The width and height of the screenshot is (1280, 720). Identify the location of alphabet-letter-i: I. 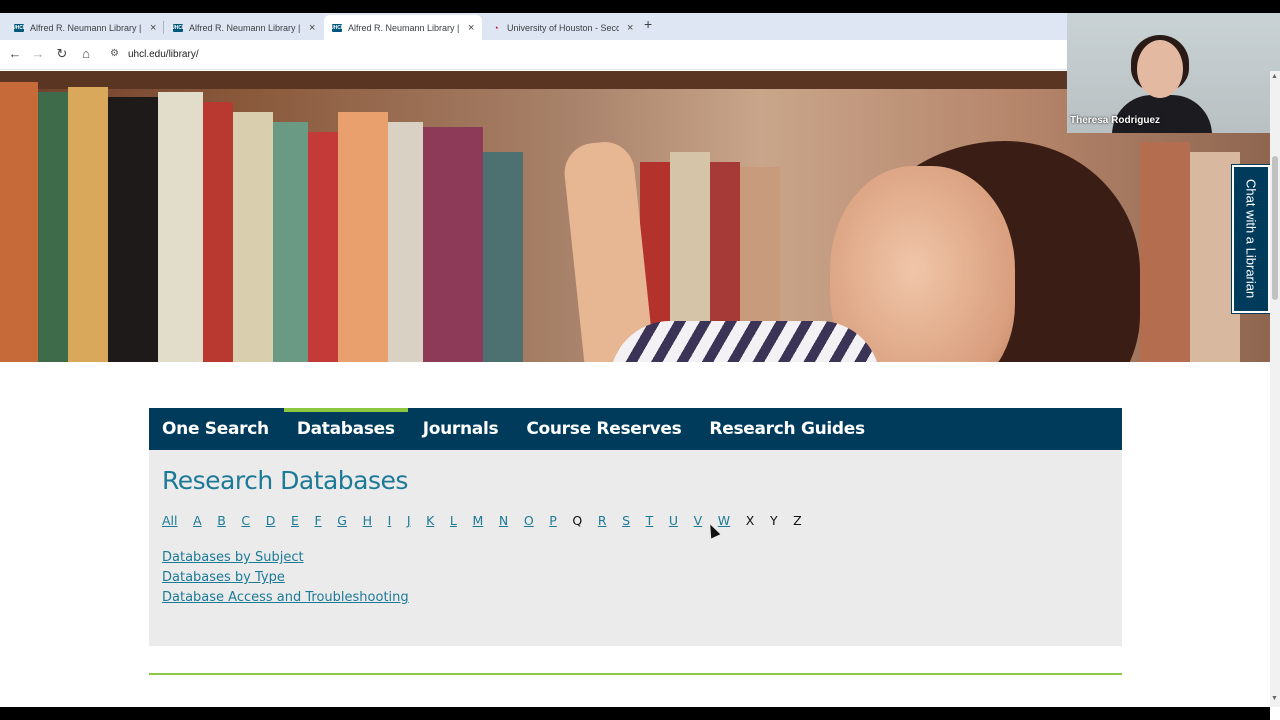
(390, 520).